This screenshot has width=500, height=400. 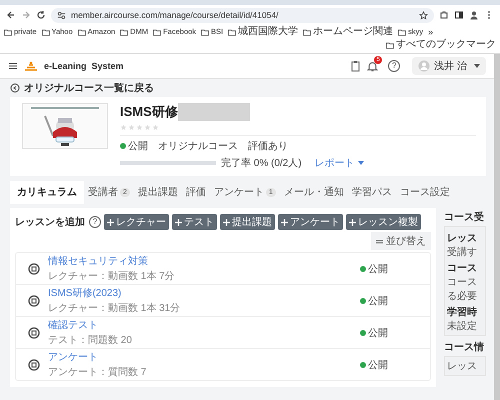 What do you see at coordinates (11, 15) in the screenshot?
I see `back-icon` at bounding box center [11, 15].